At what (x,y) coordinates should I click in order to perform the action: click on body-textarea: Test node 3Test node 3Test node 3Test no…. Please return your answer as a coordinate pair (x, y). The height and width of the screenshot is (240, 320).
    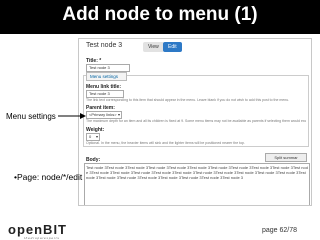
    Looking at the image, I should click on (197, 184).